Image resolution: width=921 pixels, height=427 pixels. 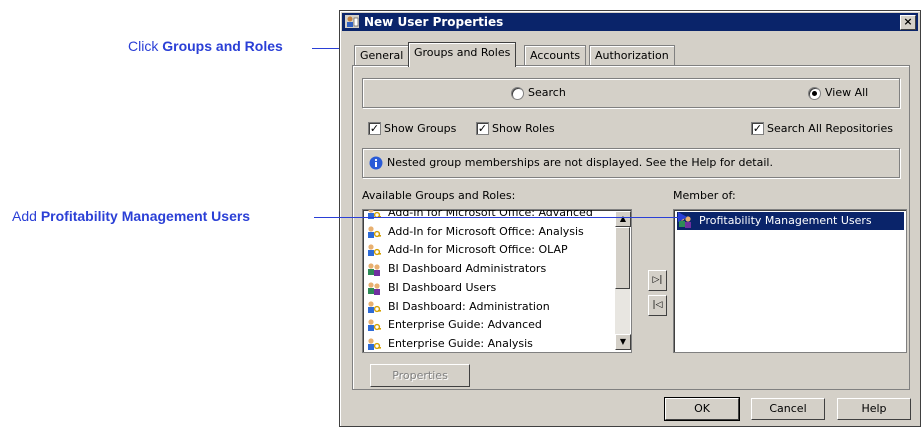 I want to click on tab-label: General, so click(x=382, y=55).